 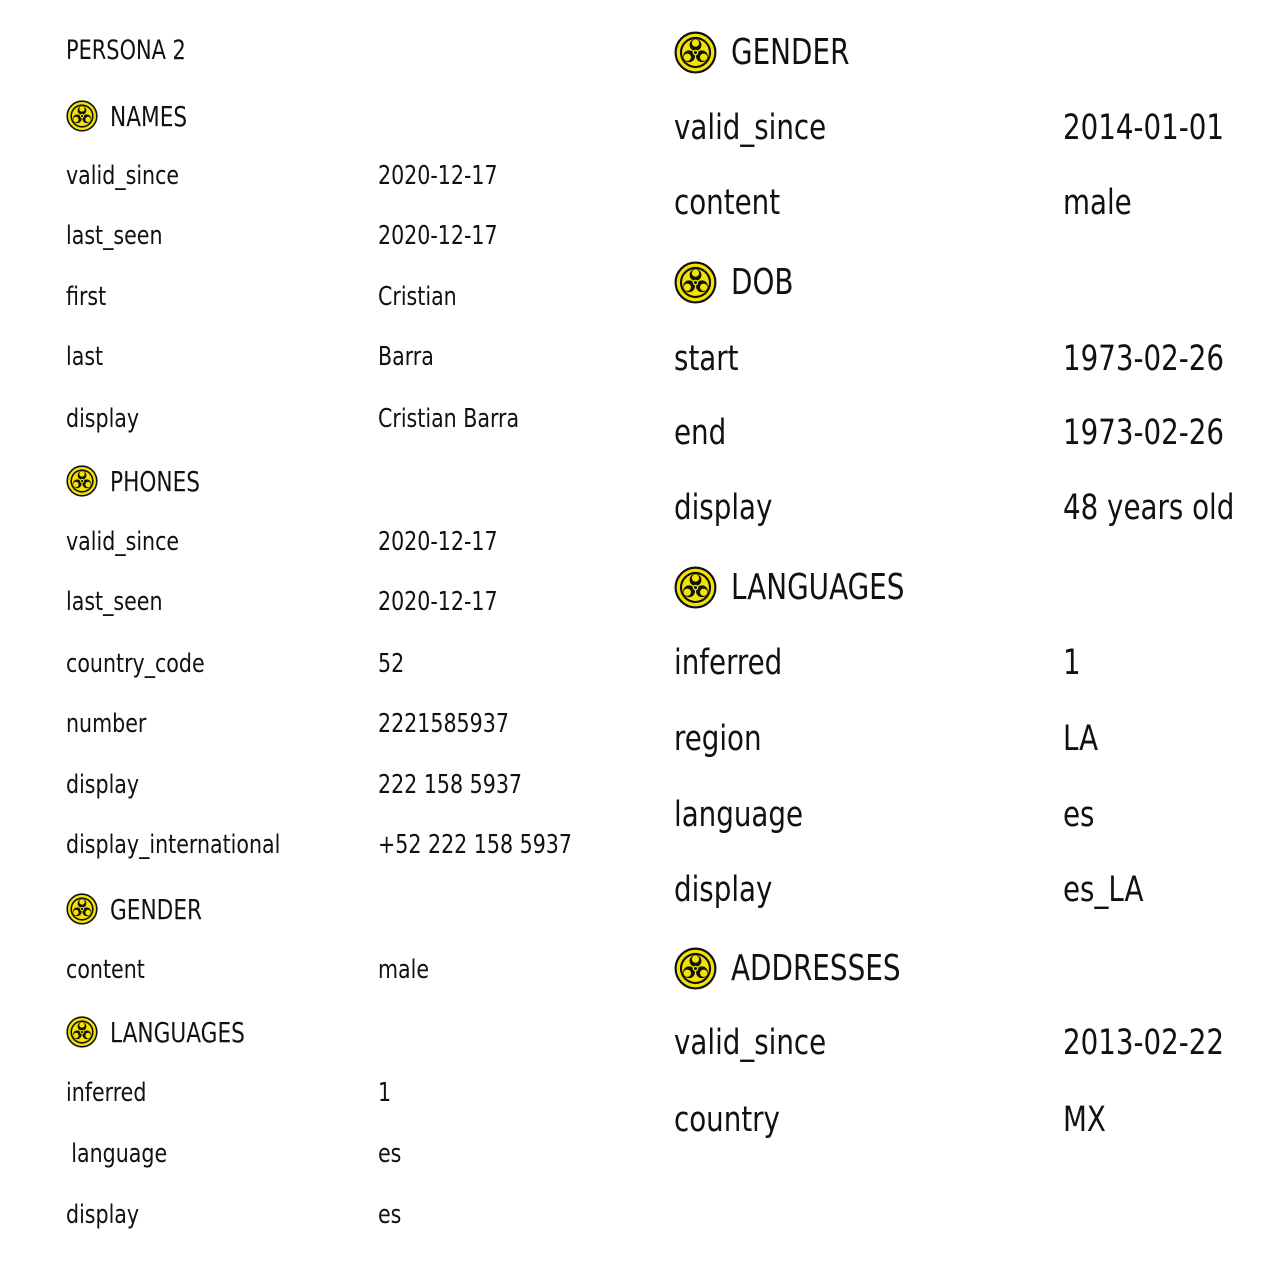 What do you see at coordinates (106, 724) in the screenshot?
I see `row-key: number` at bounding box center [106, 724].